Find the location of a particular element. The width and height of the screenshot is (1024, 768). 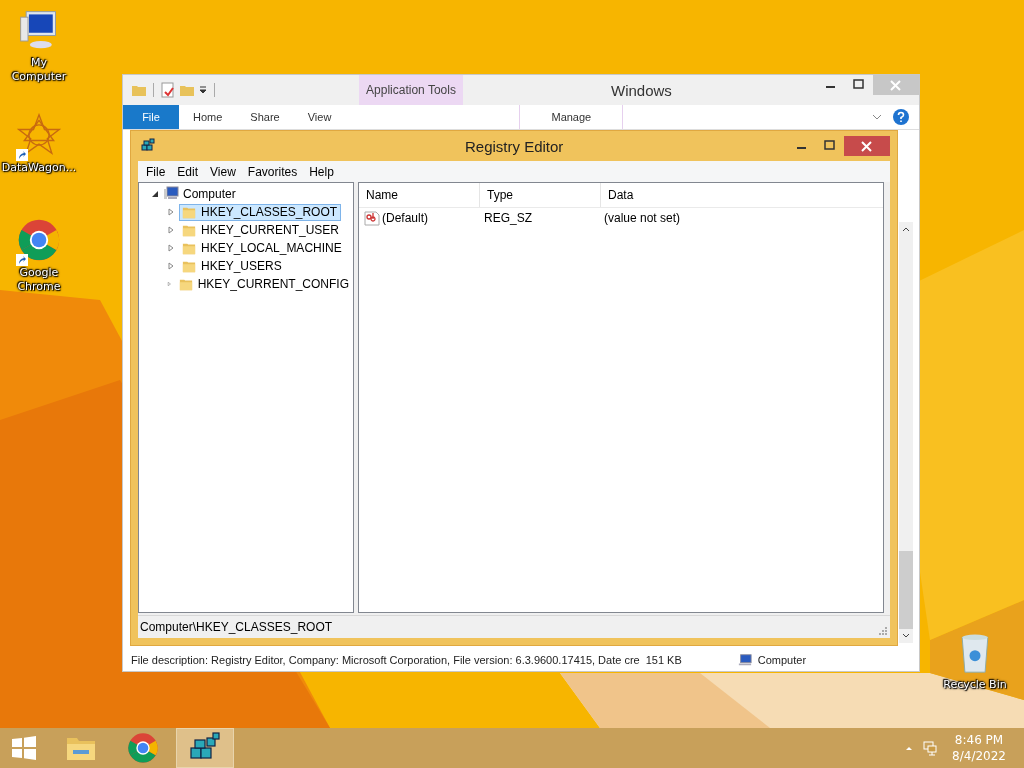

properties-icon is located at coordinates (168, 90).